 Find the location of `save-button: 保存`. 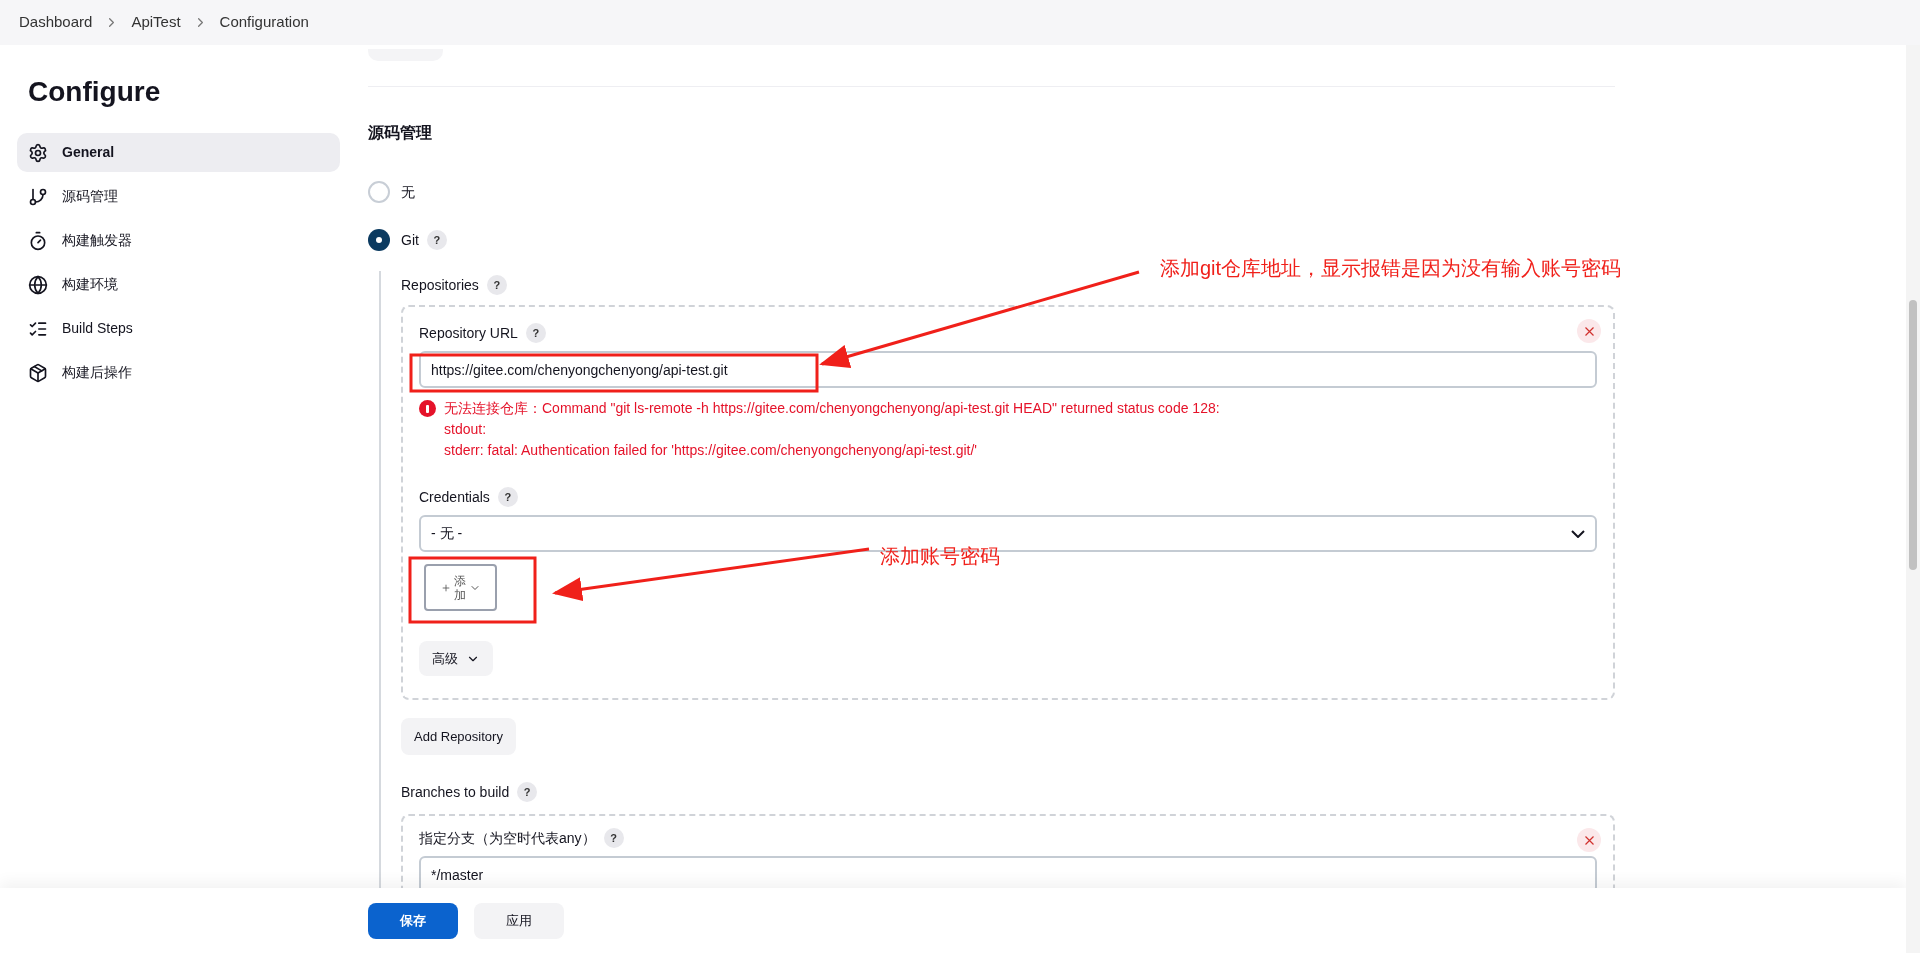

save-button: 保存 is located at coordinates (413, 920).